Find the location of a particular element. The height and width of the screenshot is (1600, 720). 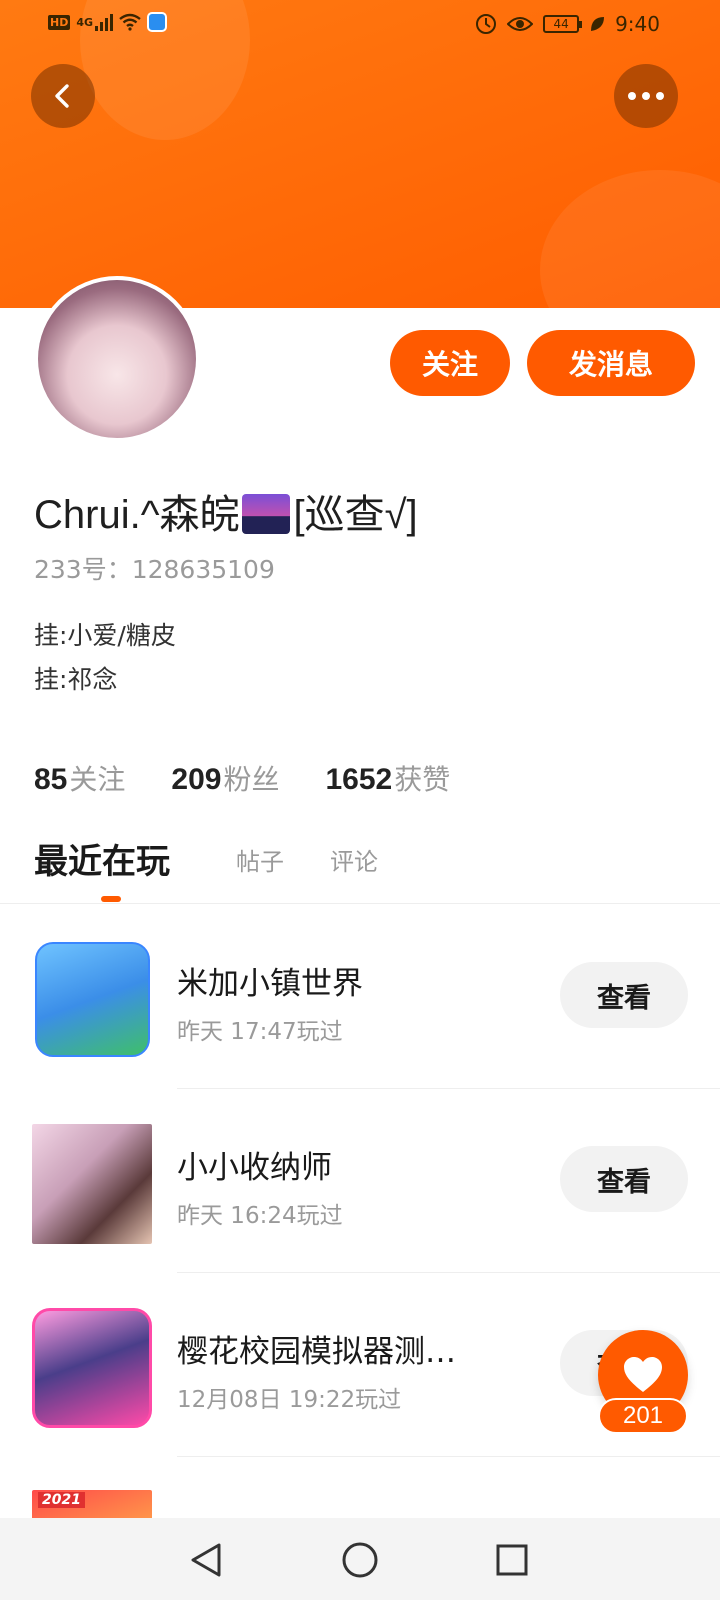

game-name: 米加小镇世界 is located at coordinates (270, 984).